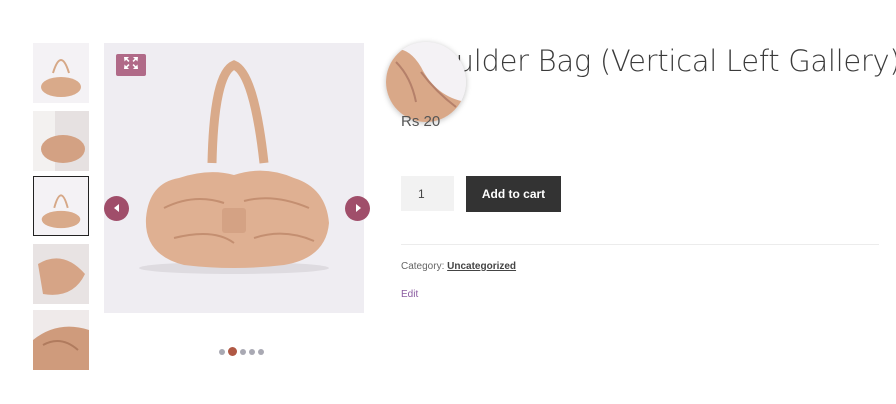  Describe the element at coordinates (409, 294) in the screenshot. I see `edit-link: Edit` at that location.